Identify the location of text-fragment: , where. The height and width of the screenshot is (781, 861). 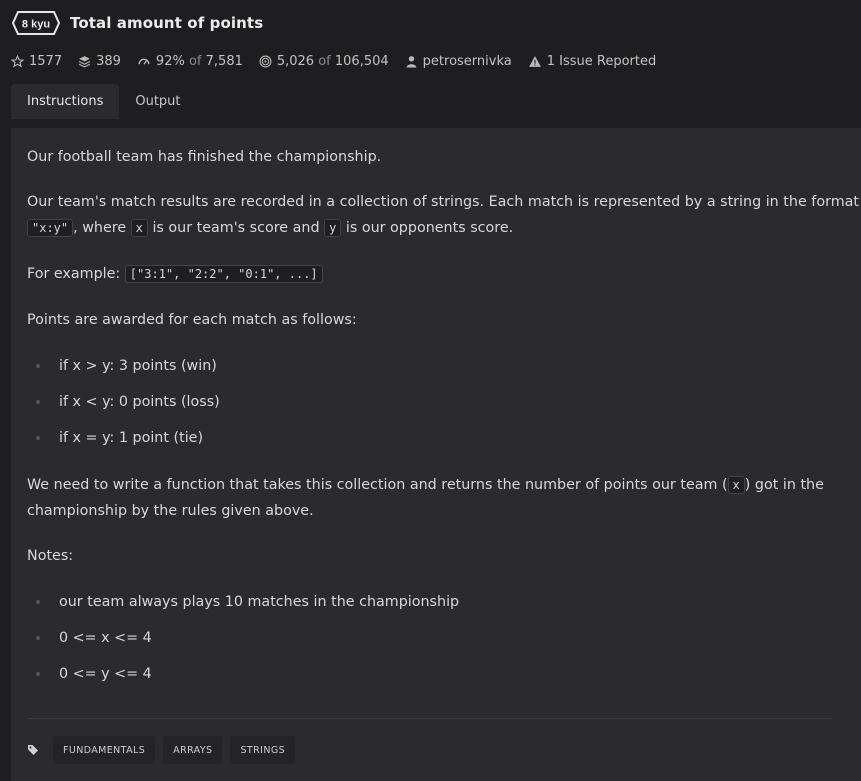
(100, 228).